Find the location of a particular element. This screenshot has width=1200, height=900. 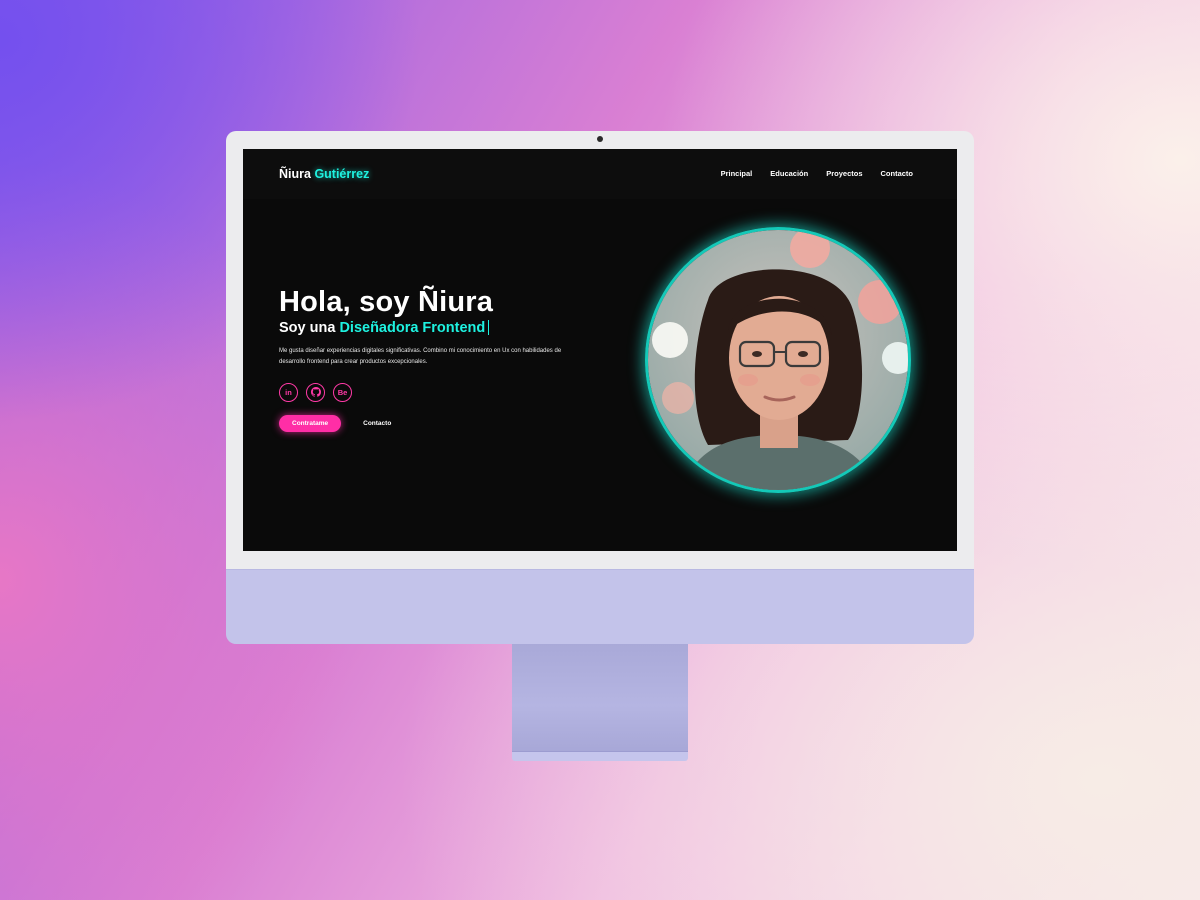

portrait-illustration is located at coordinates (778, 360).